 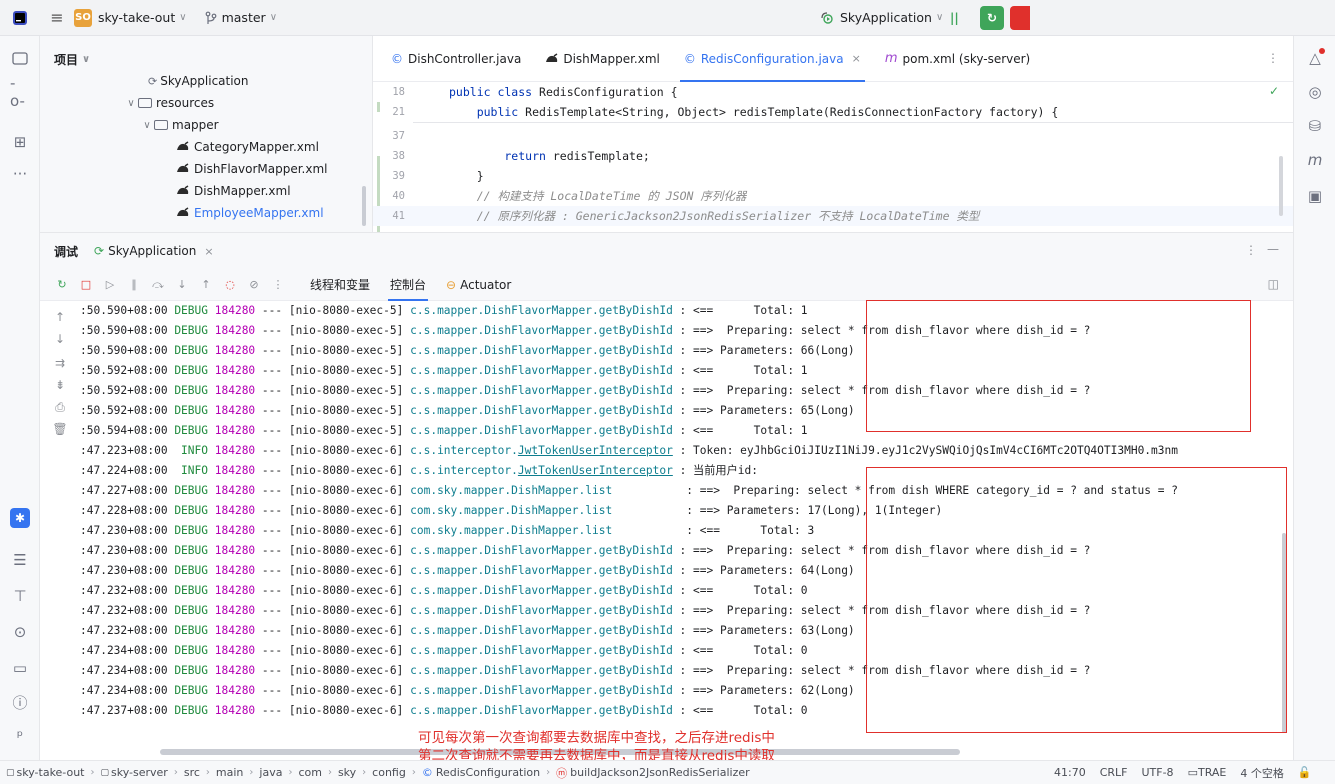 What do you see at coordinates (1114, 772) in the screenshot?
I see `line-ending: CRLF` at bounding box center [1114, 772].